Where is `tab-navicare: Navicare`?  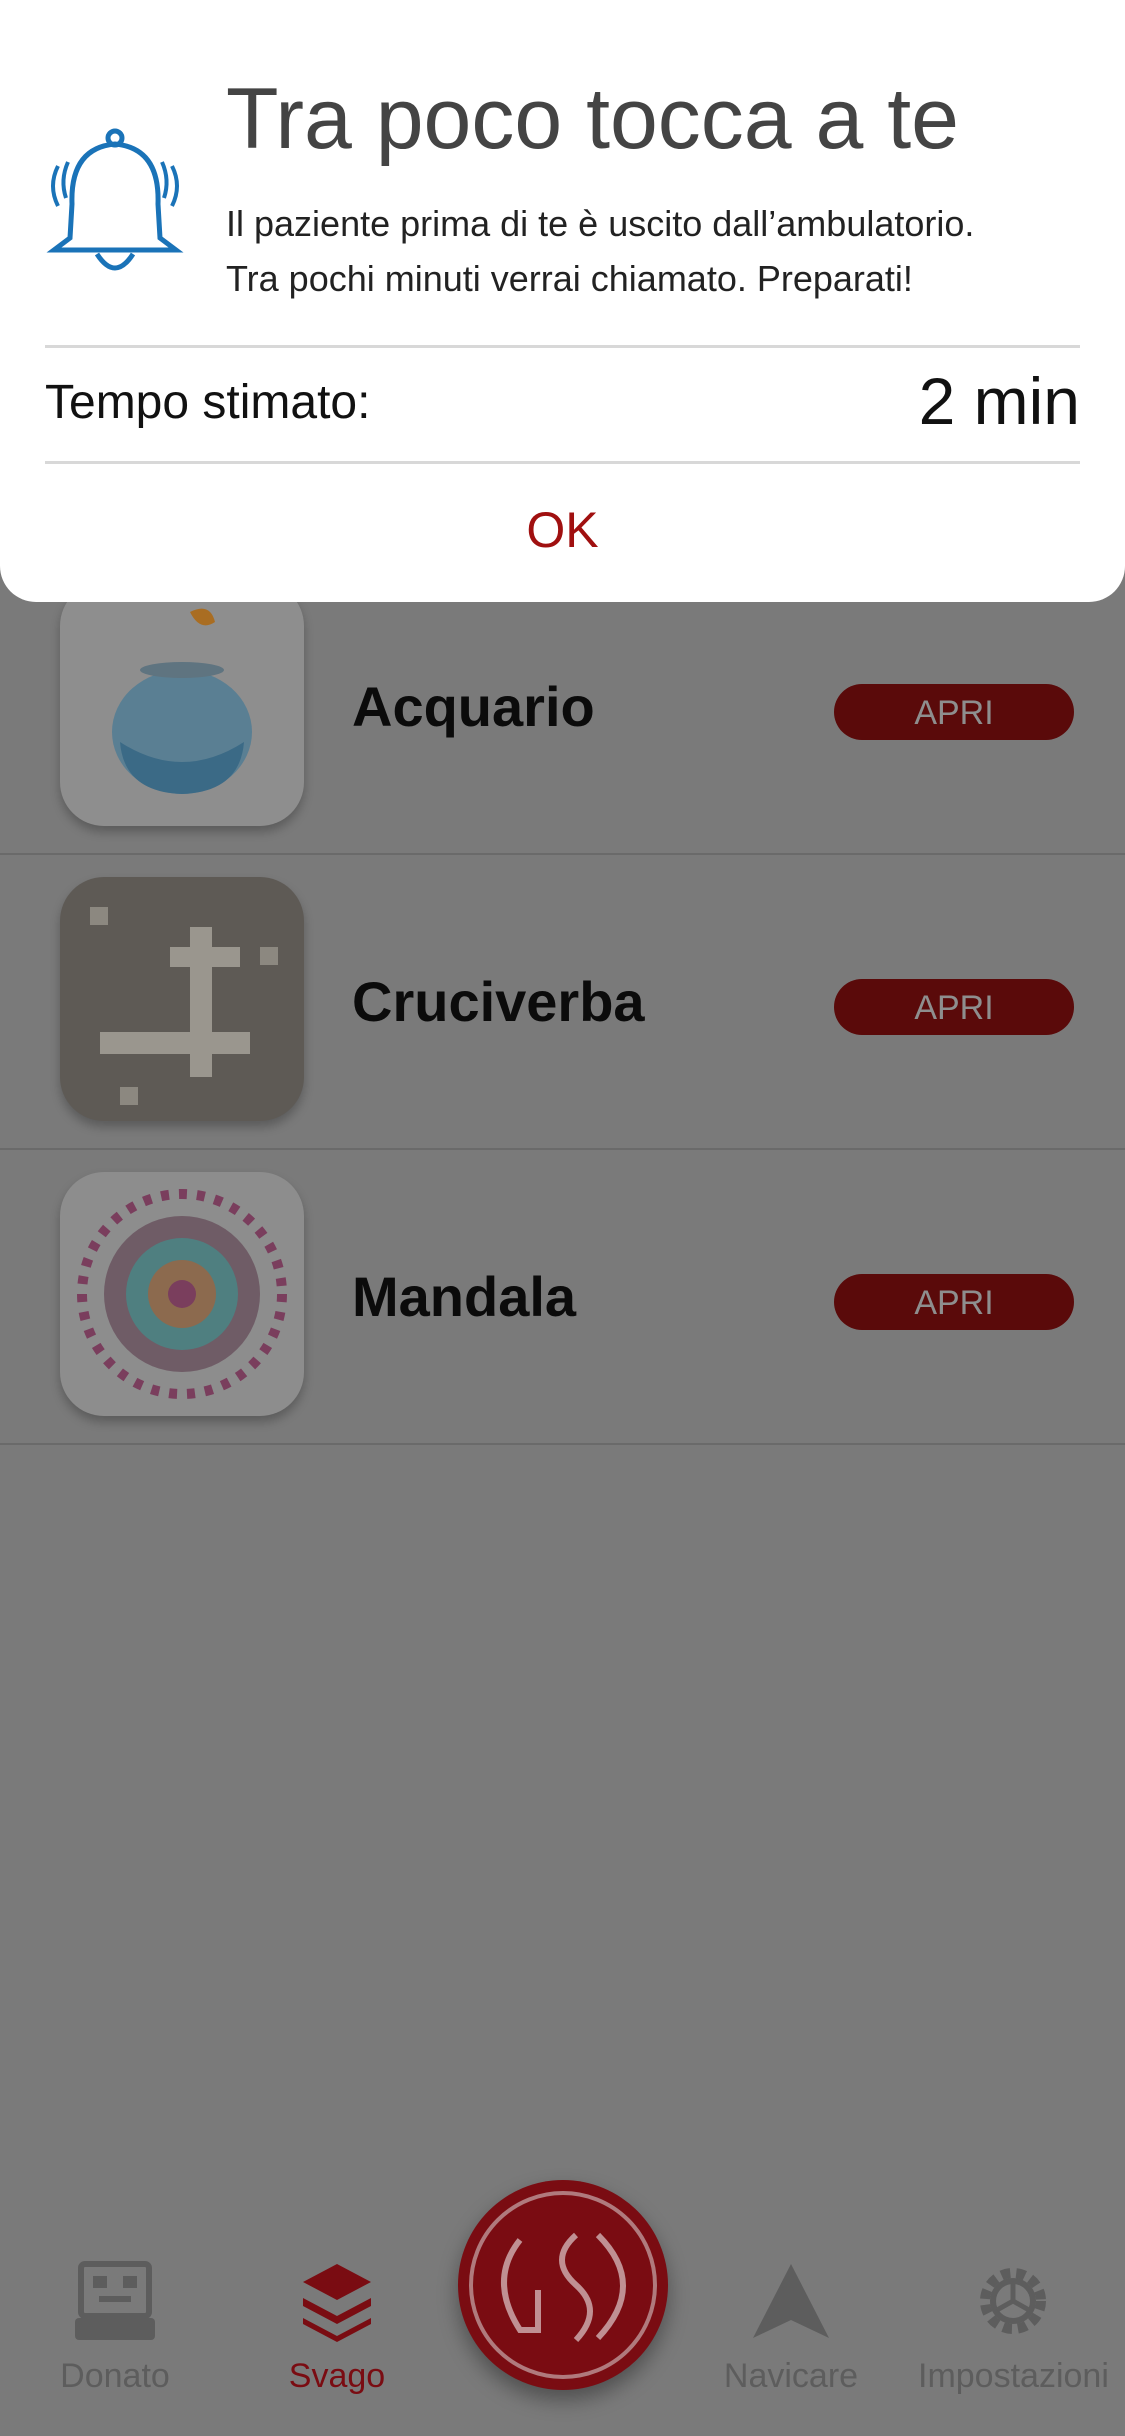 tab-navicare: Navicare is located at coordinates (791, 2328).